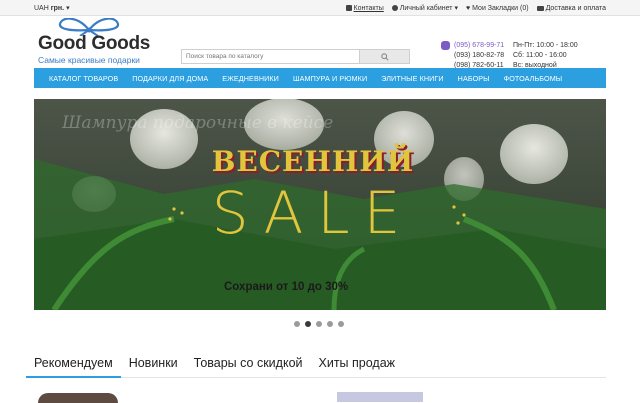 This screenshot has height=403, width=640. I want to click on slider-pagination, so click(319, 324).